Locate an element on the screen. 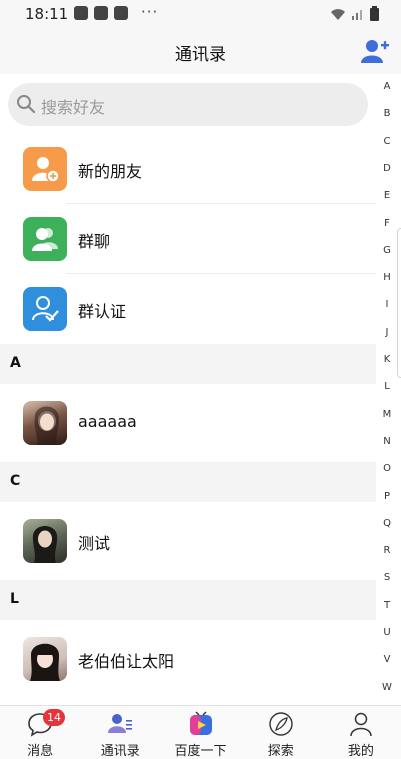 The image size is (401, 759). index-letter: H is located at coordinates (387, 277).